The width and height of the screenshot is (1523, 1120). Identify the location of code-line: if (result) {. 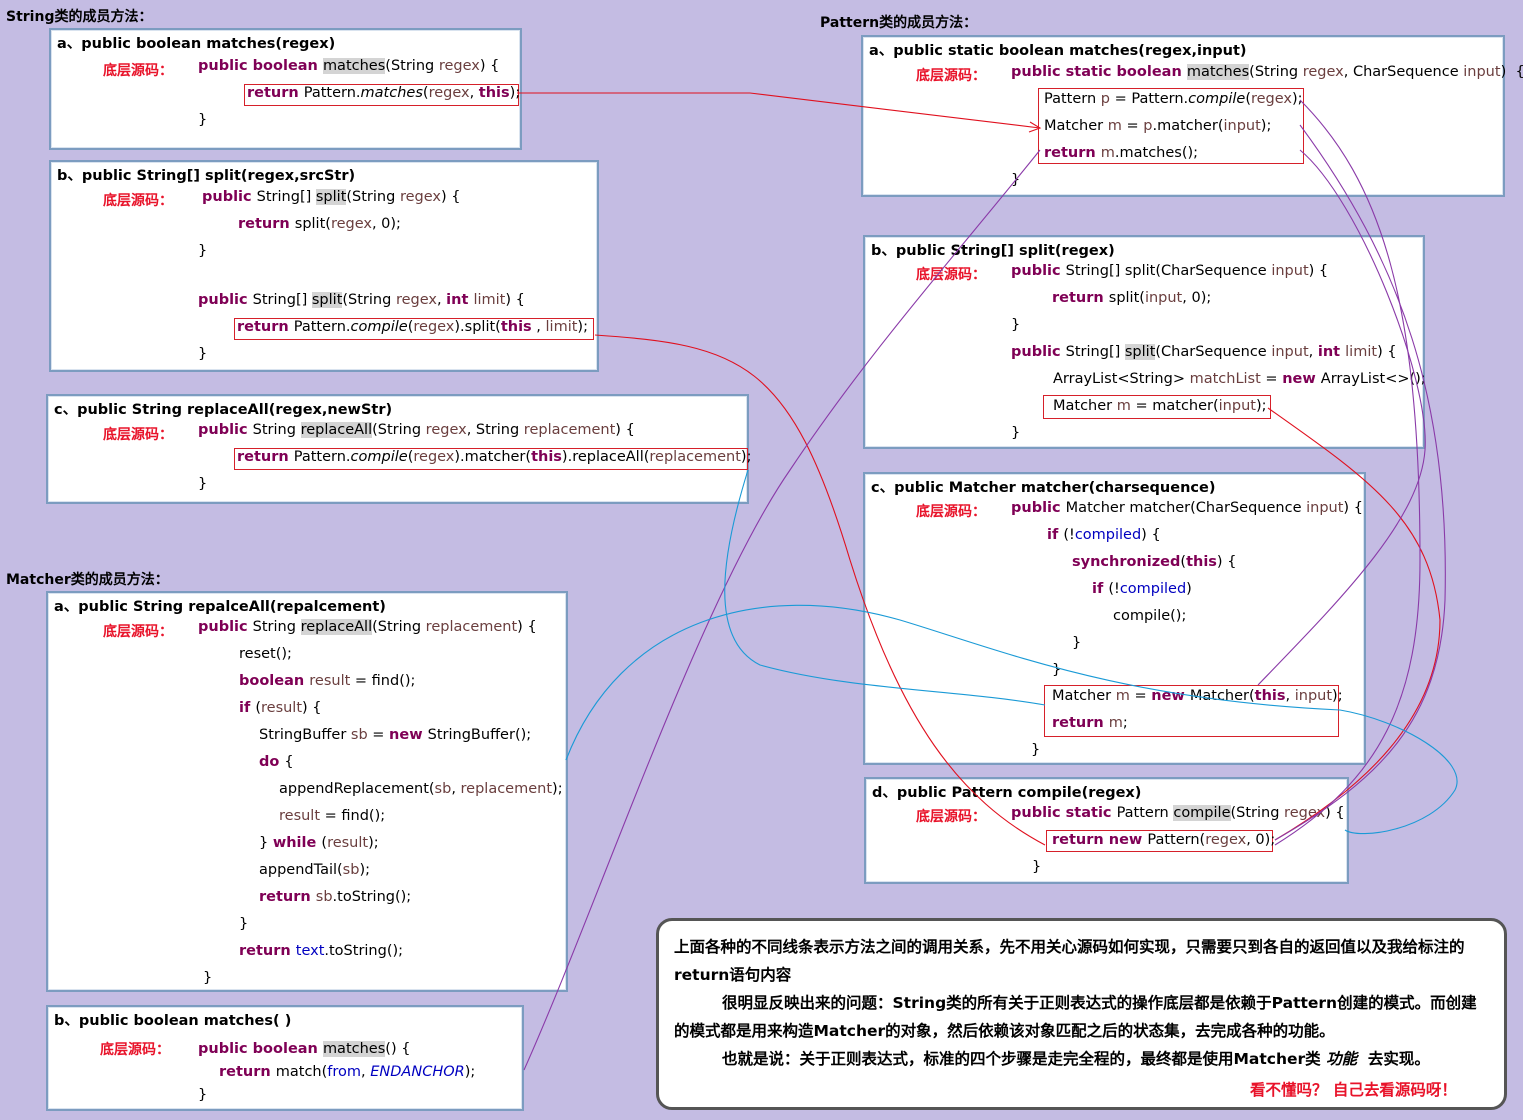
(280, 708).